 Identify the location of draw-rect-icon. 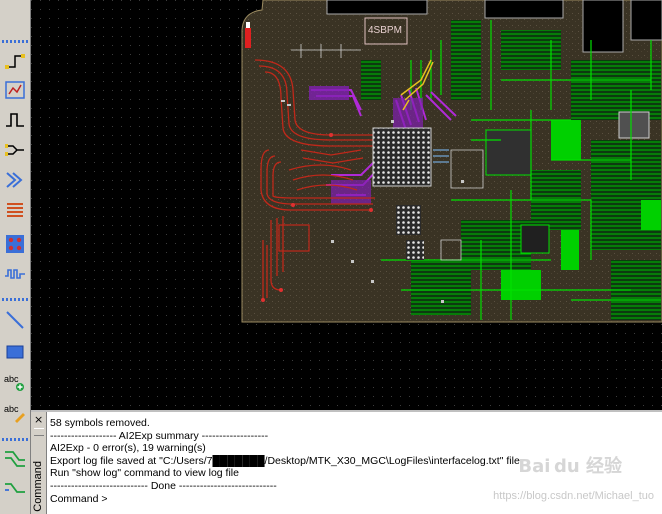
(15, 352).